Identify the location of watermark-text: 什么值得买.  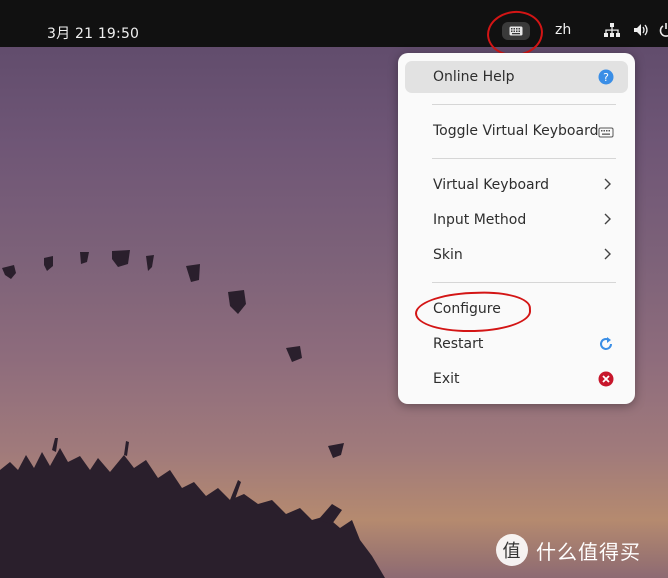
(588, 551).